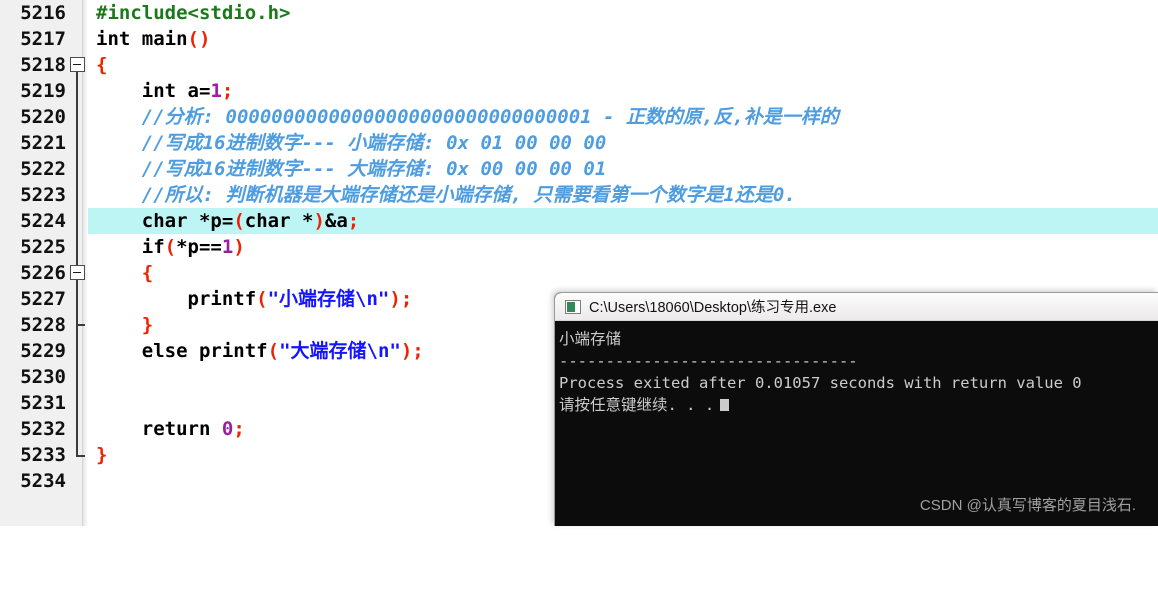 This screenshot has height=598, width=1158. Describe the element at coordinates (590, 339) in the screenshot. I see `console-output-line: 小端存储` at that location.